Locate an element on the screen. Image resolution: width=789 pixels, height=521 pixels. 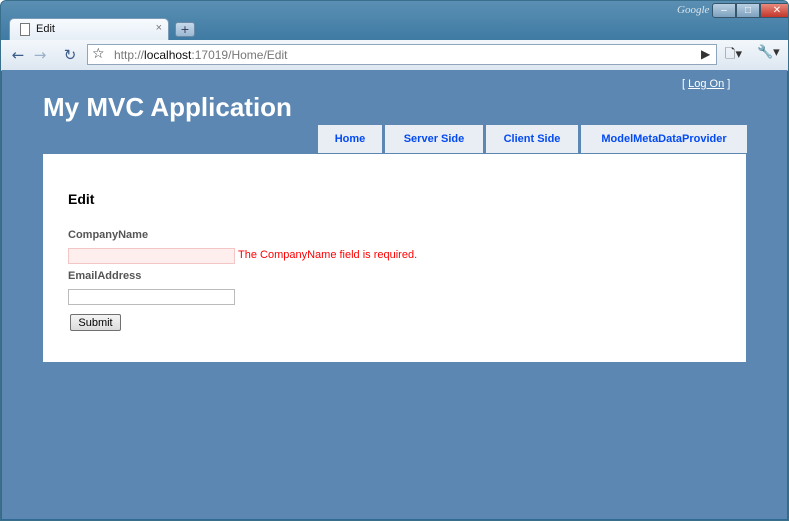
minimize-button: – is located at coordinates (724, 10).